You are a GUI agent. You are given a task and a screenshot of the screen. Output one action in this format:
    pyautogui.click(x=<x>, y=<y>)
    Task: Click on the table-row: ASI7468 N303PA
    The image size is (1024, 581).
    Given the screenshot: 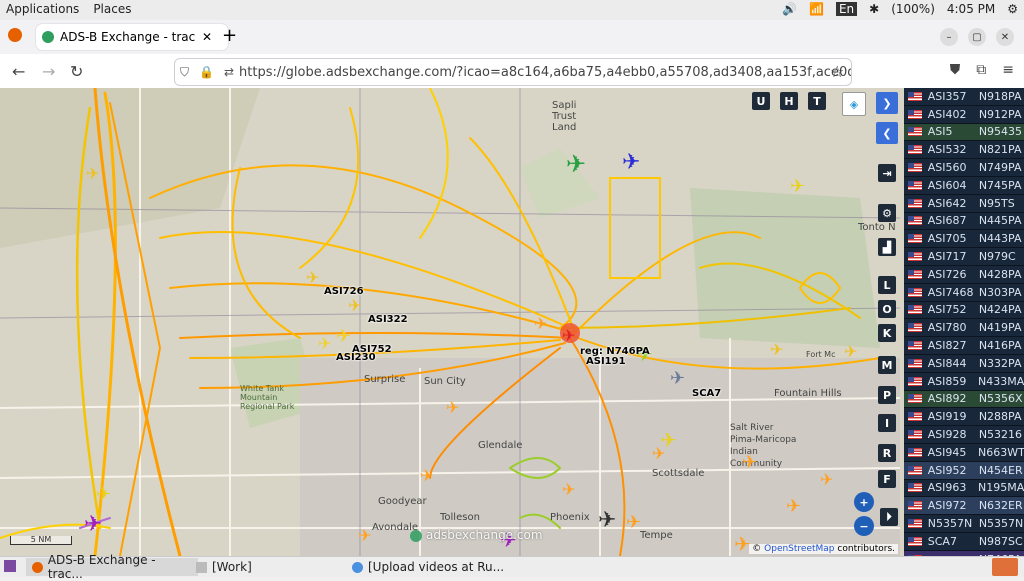 What is the action you would take?
    pyautogui.click(x=964, y=293)
    